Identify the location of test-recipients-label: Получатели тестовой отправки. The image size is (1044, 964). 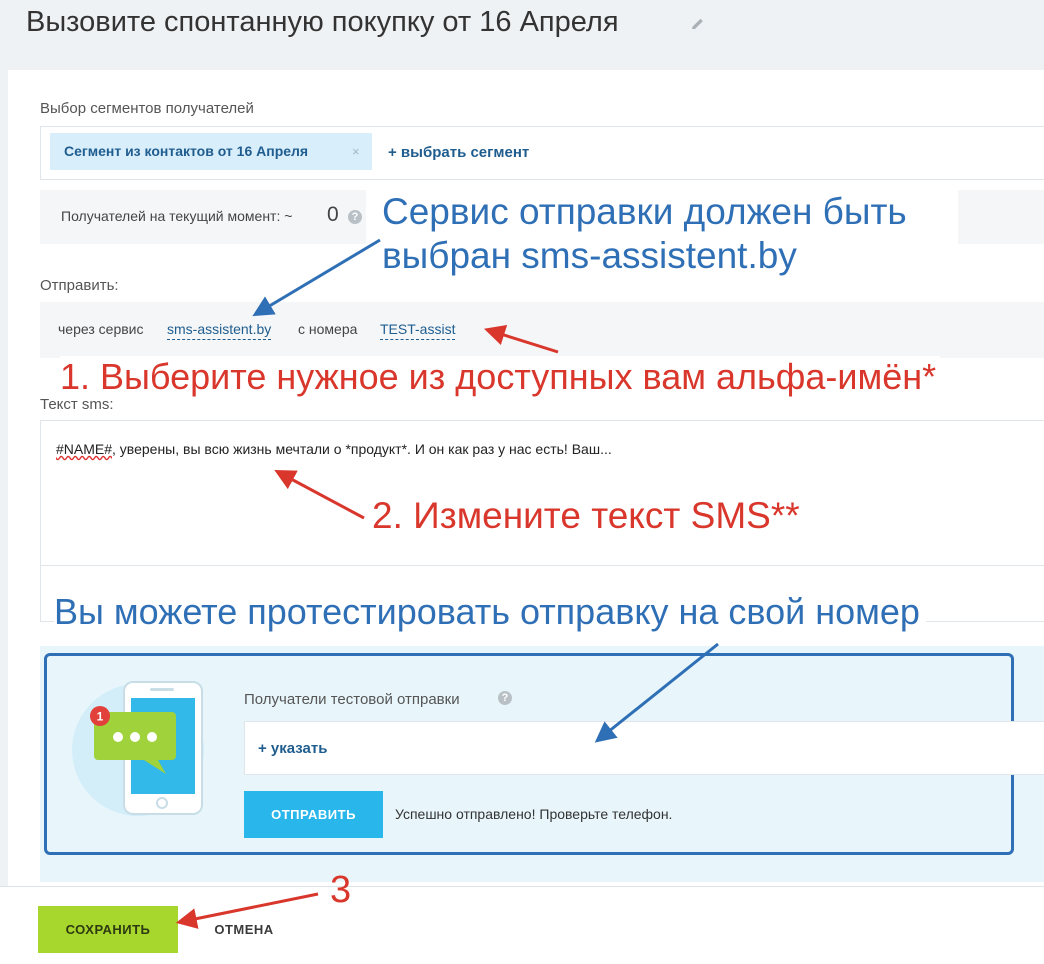
(352, 699).